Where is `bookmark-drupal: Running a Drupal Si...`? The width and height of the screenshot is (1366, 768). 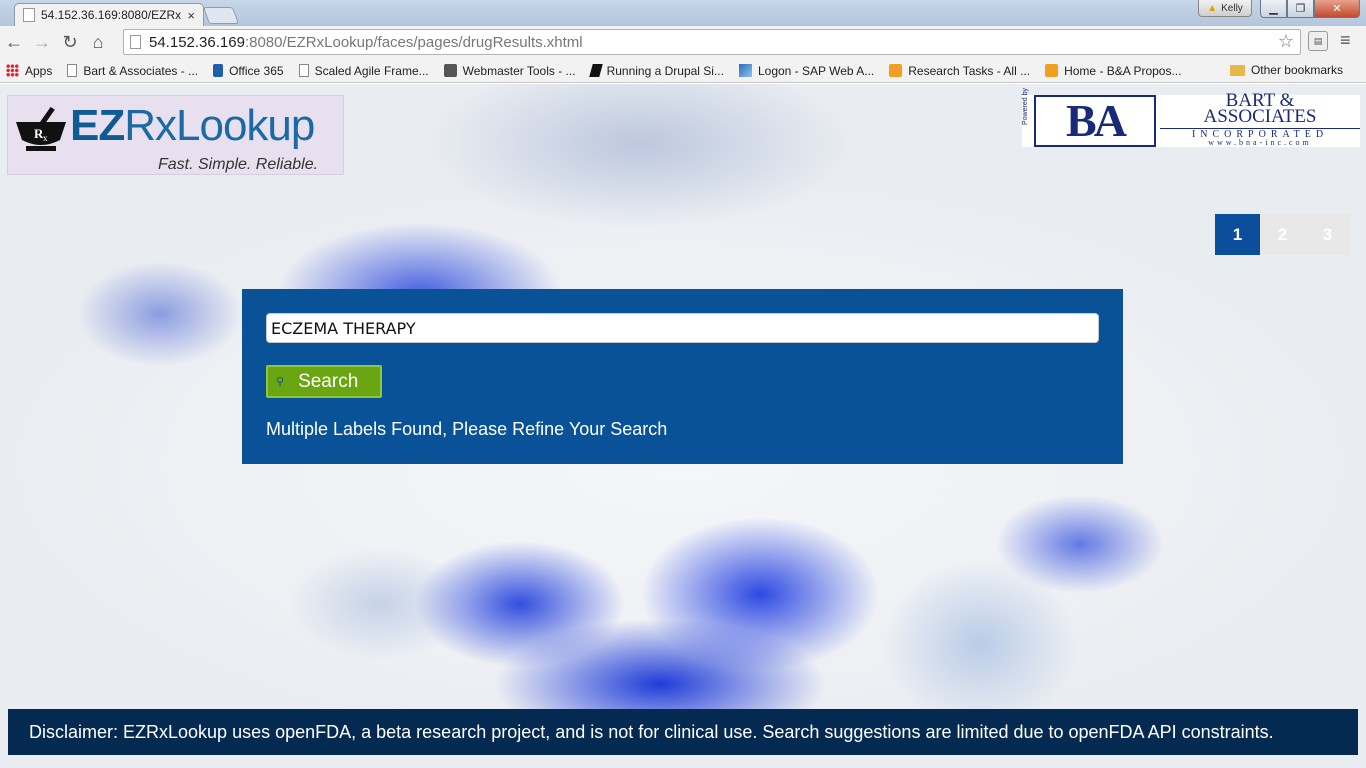 bookmark-drupal: Running a Drupal Si... is located at coordinates (656, 70).